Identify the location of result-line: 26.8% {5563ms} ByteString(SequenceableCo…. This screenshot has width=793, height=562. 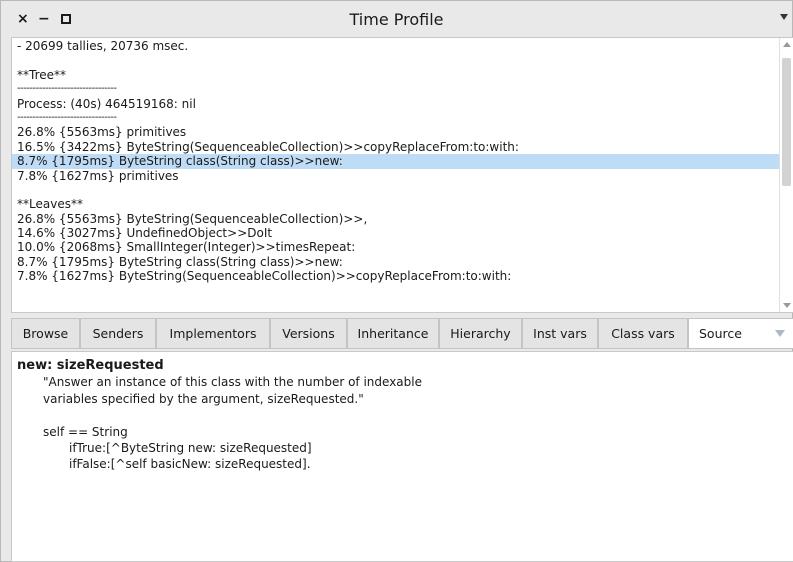
(397, 219).